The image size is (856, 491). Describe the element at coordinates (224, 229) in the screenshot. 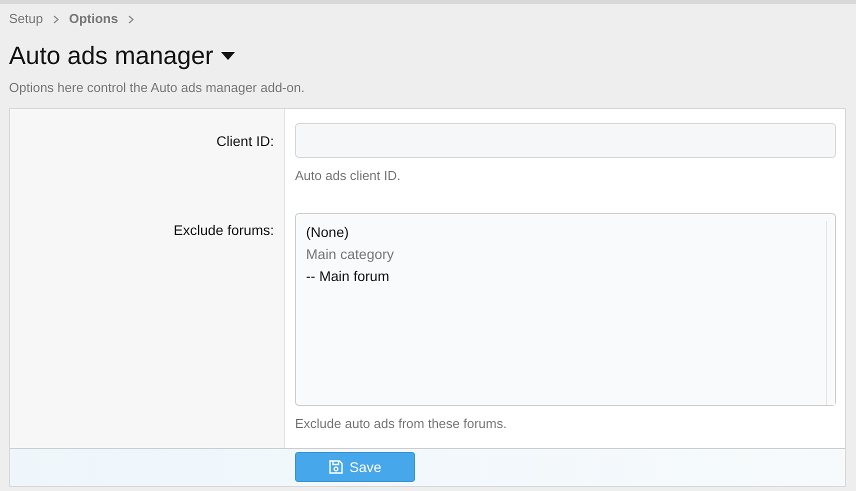

I see `field-label: Exclude forums:` at that location.